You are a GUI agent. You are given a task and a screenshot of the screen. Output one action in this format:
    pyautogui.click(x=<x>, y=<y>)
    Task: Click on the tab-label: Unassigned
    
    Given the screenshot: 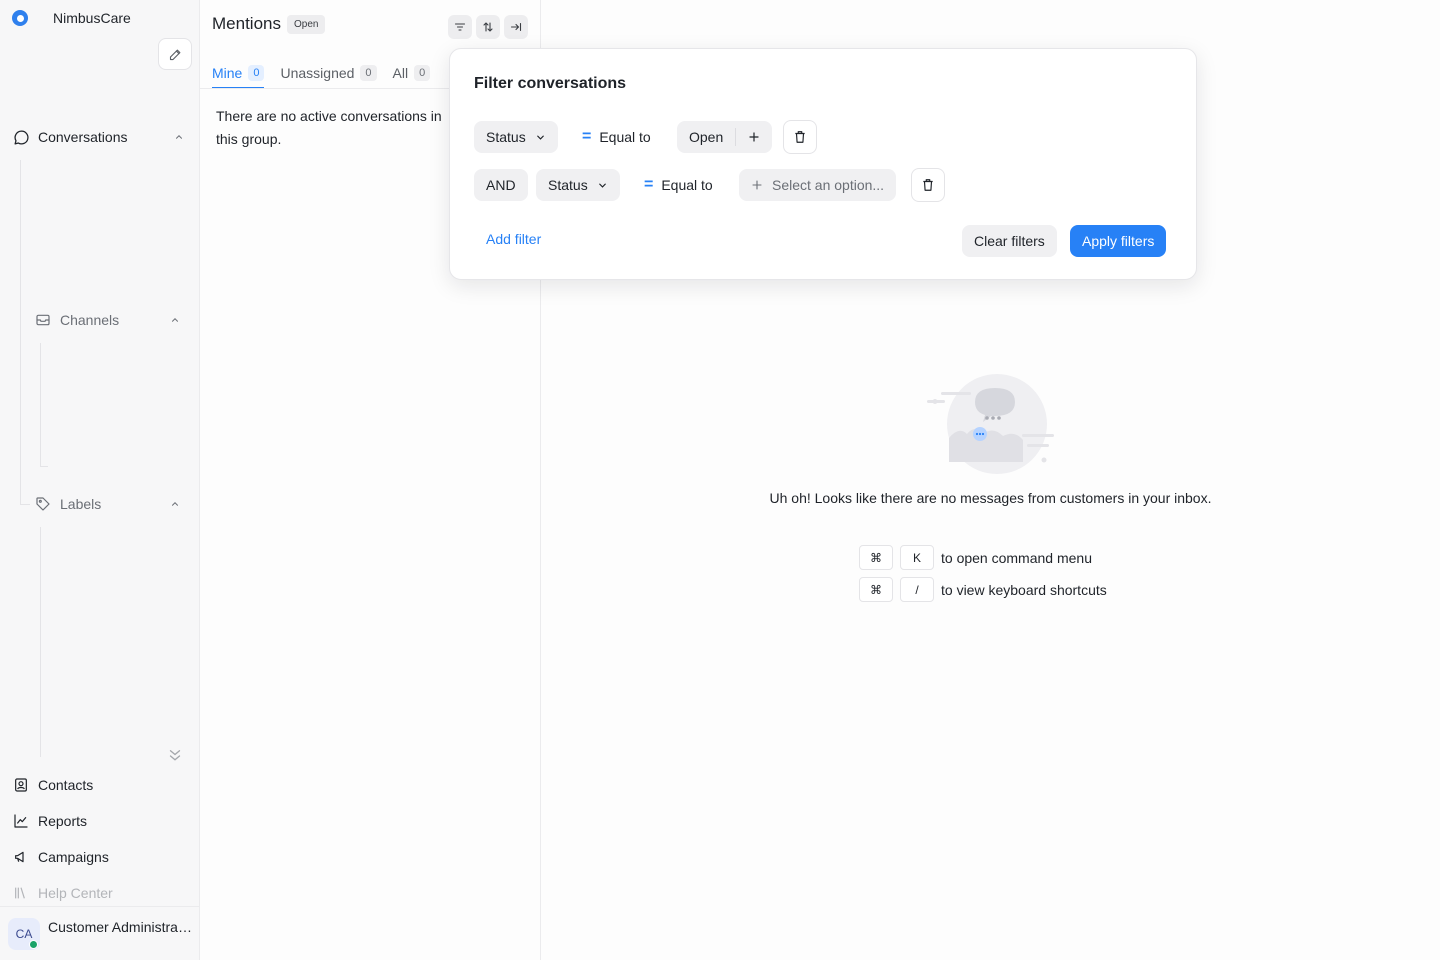 What is the action you would take?
    pyautogui.click(x=317, y=73)
    